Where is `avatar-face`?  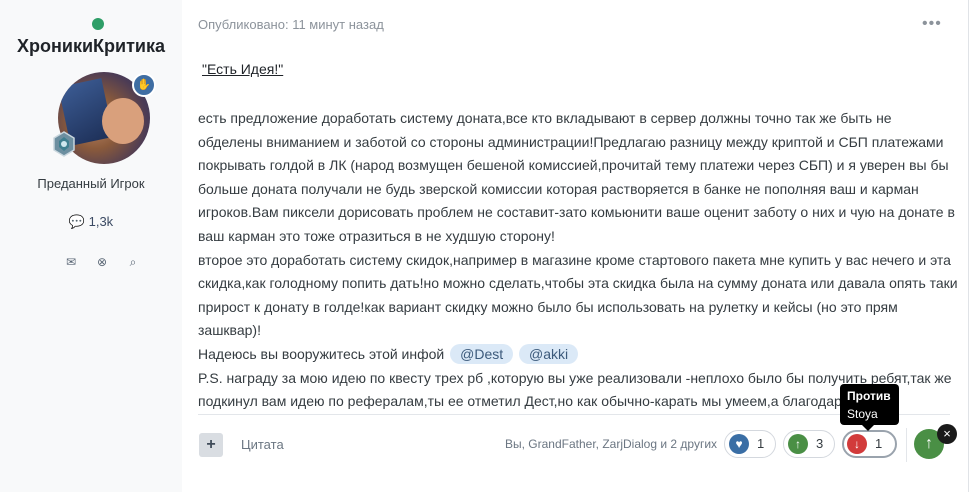
avatar-face is located at coordinates (123, 121).